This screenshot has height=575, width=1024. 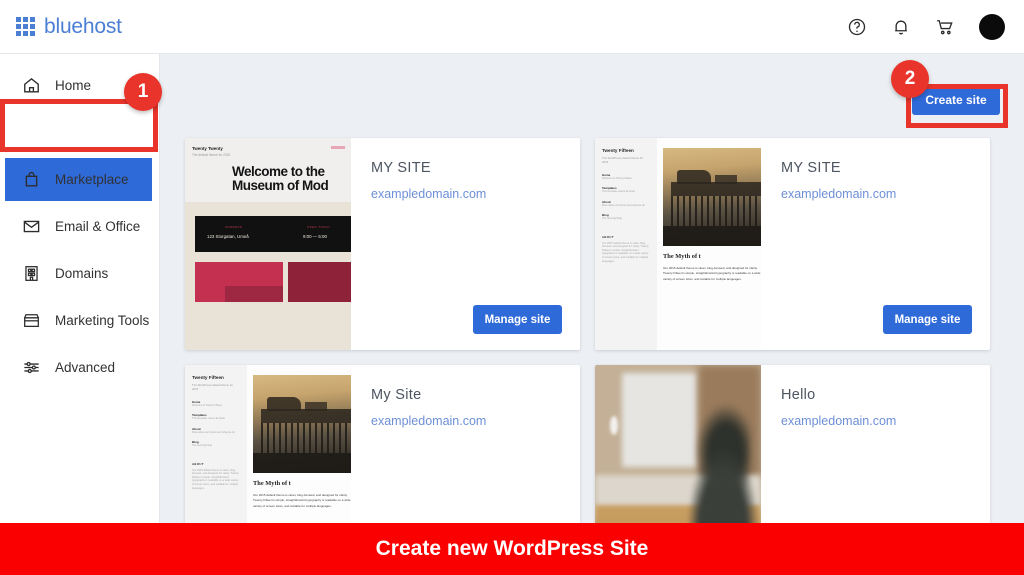 I want to click on site-title: Hello, so click(x=798, y=395).